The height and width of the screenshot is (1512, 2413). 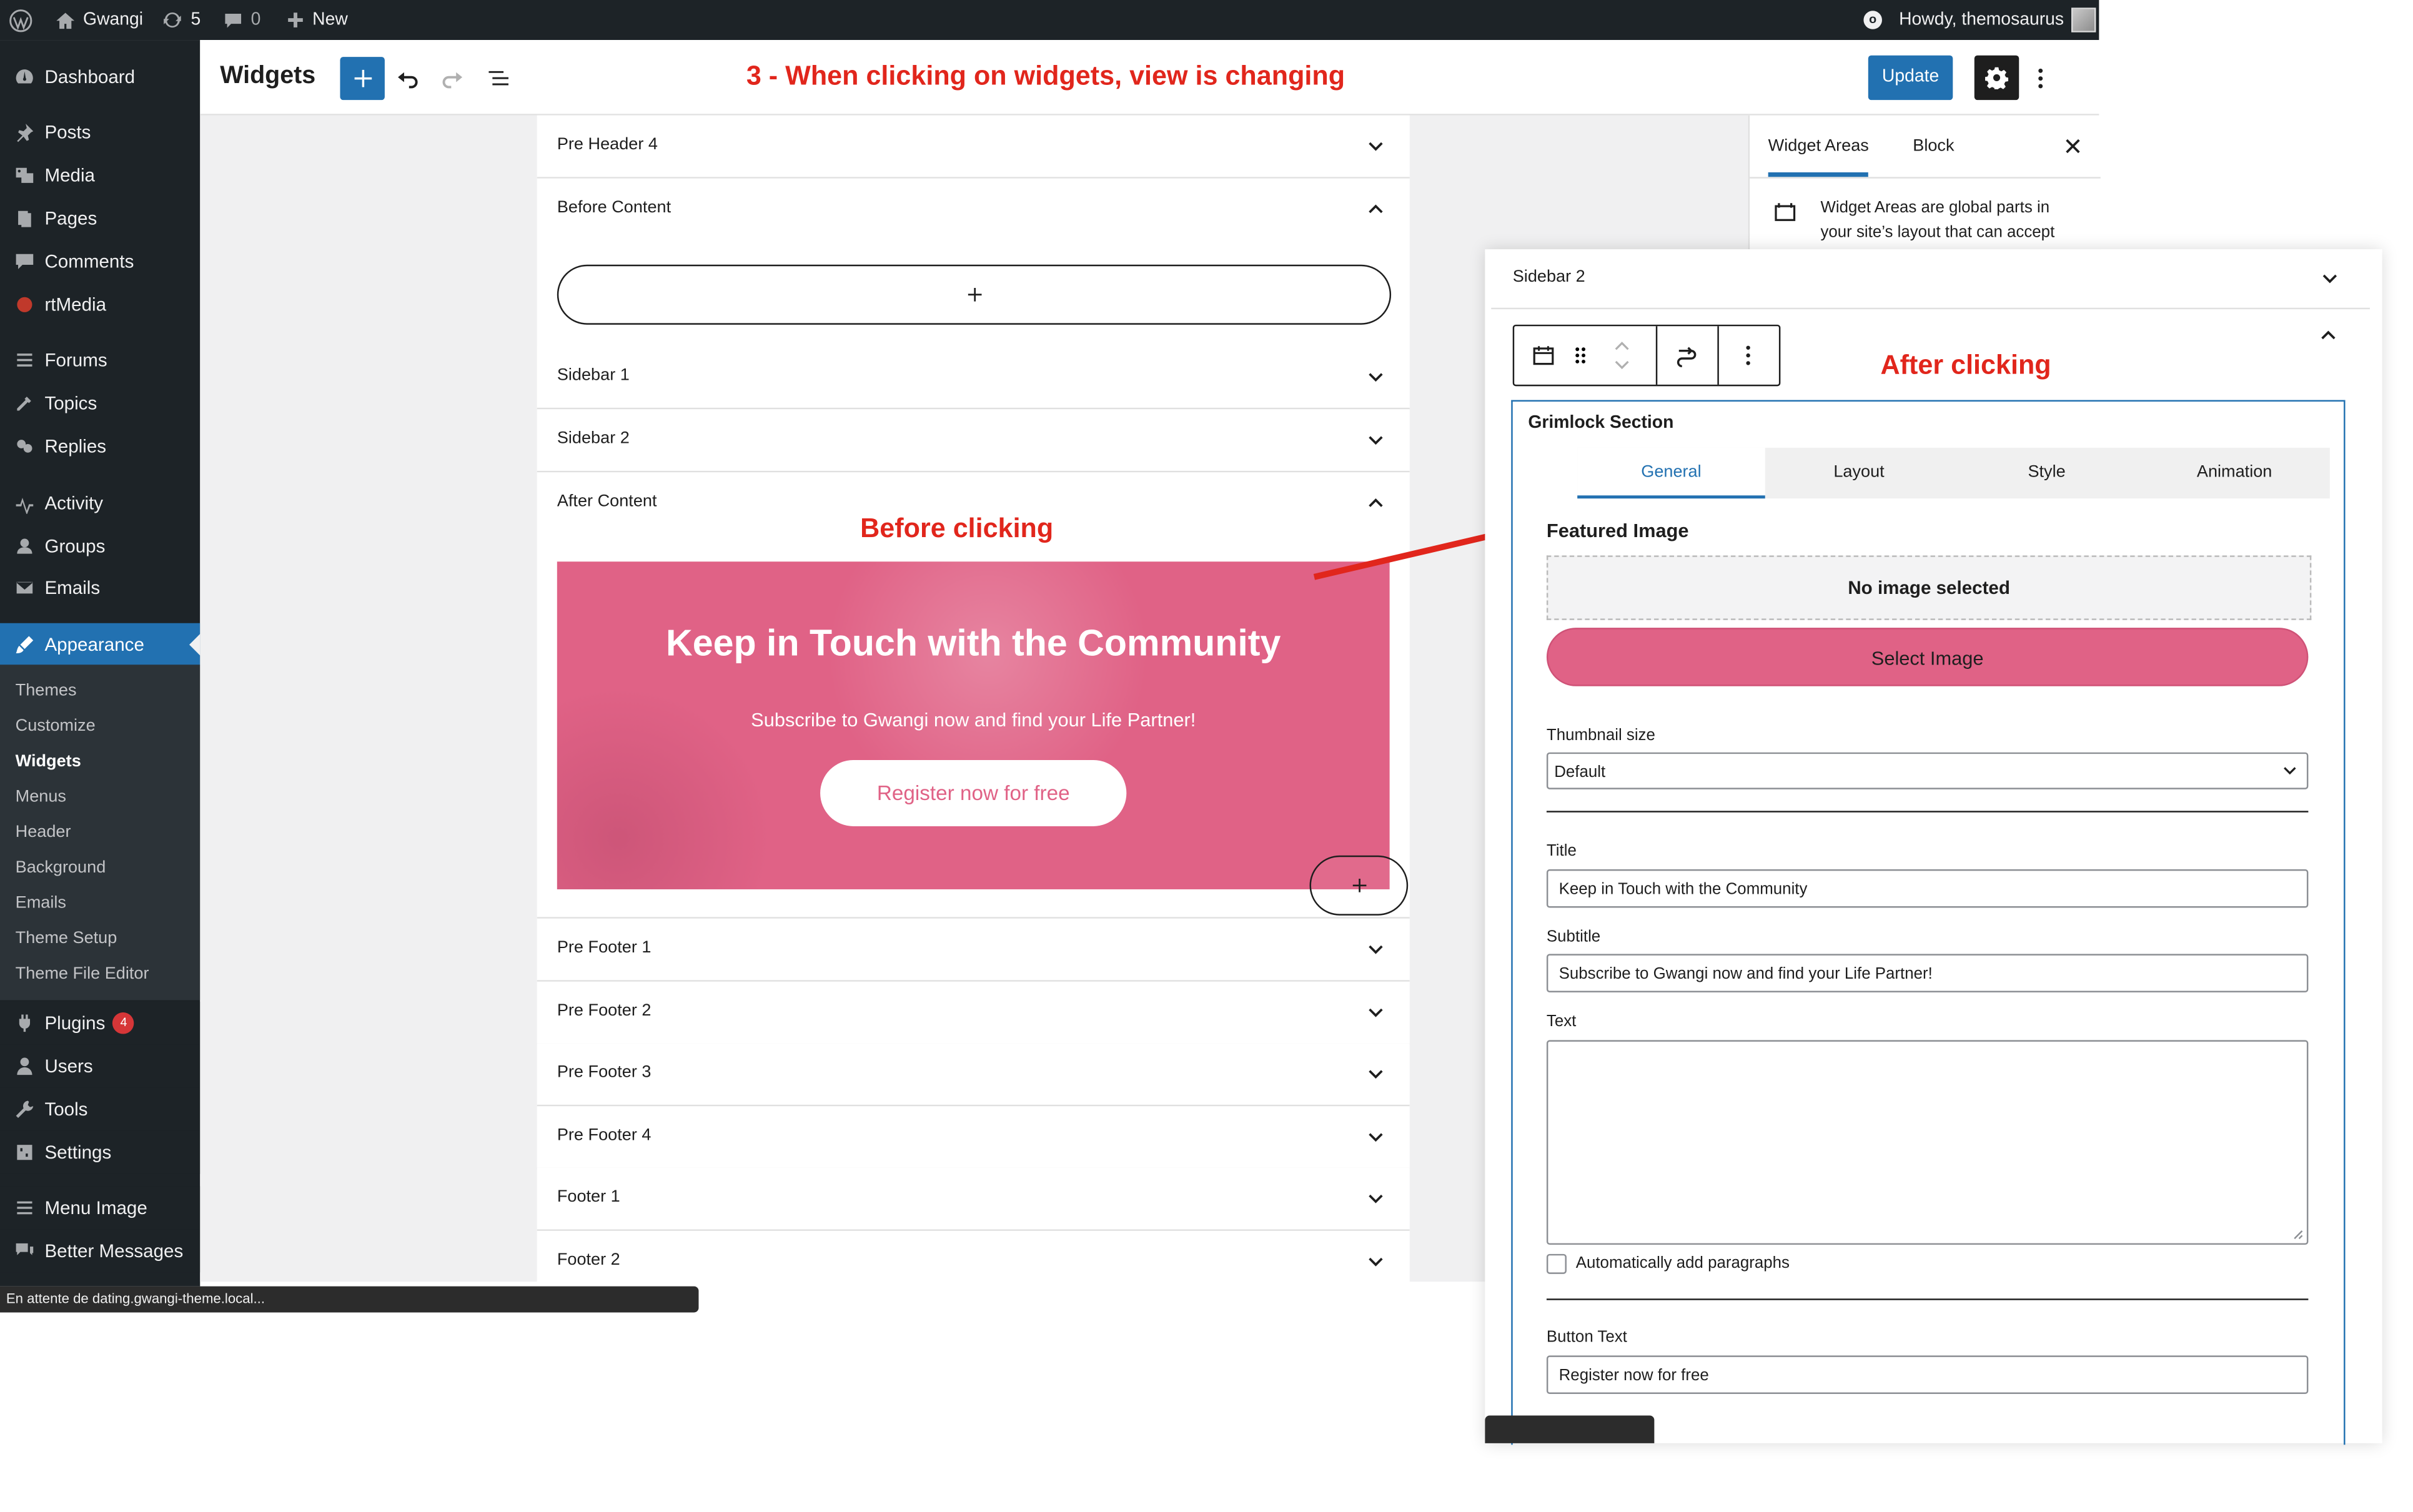 I want to click on add-block-button, so click(x=362, y=79).